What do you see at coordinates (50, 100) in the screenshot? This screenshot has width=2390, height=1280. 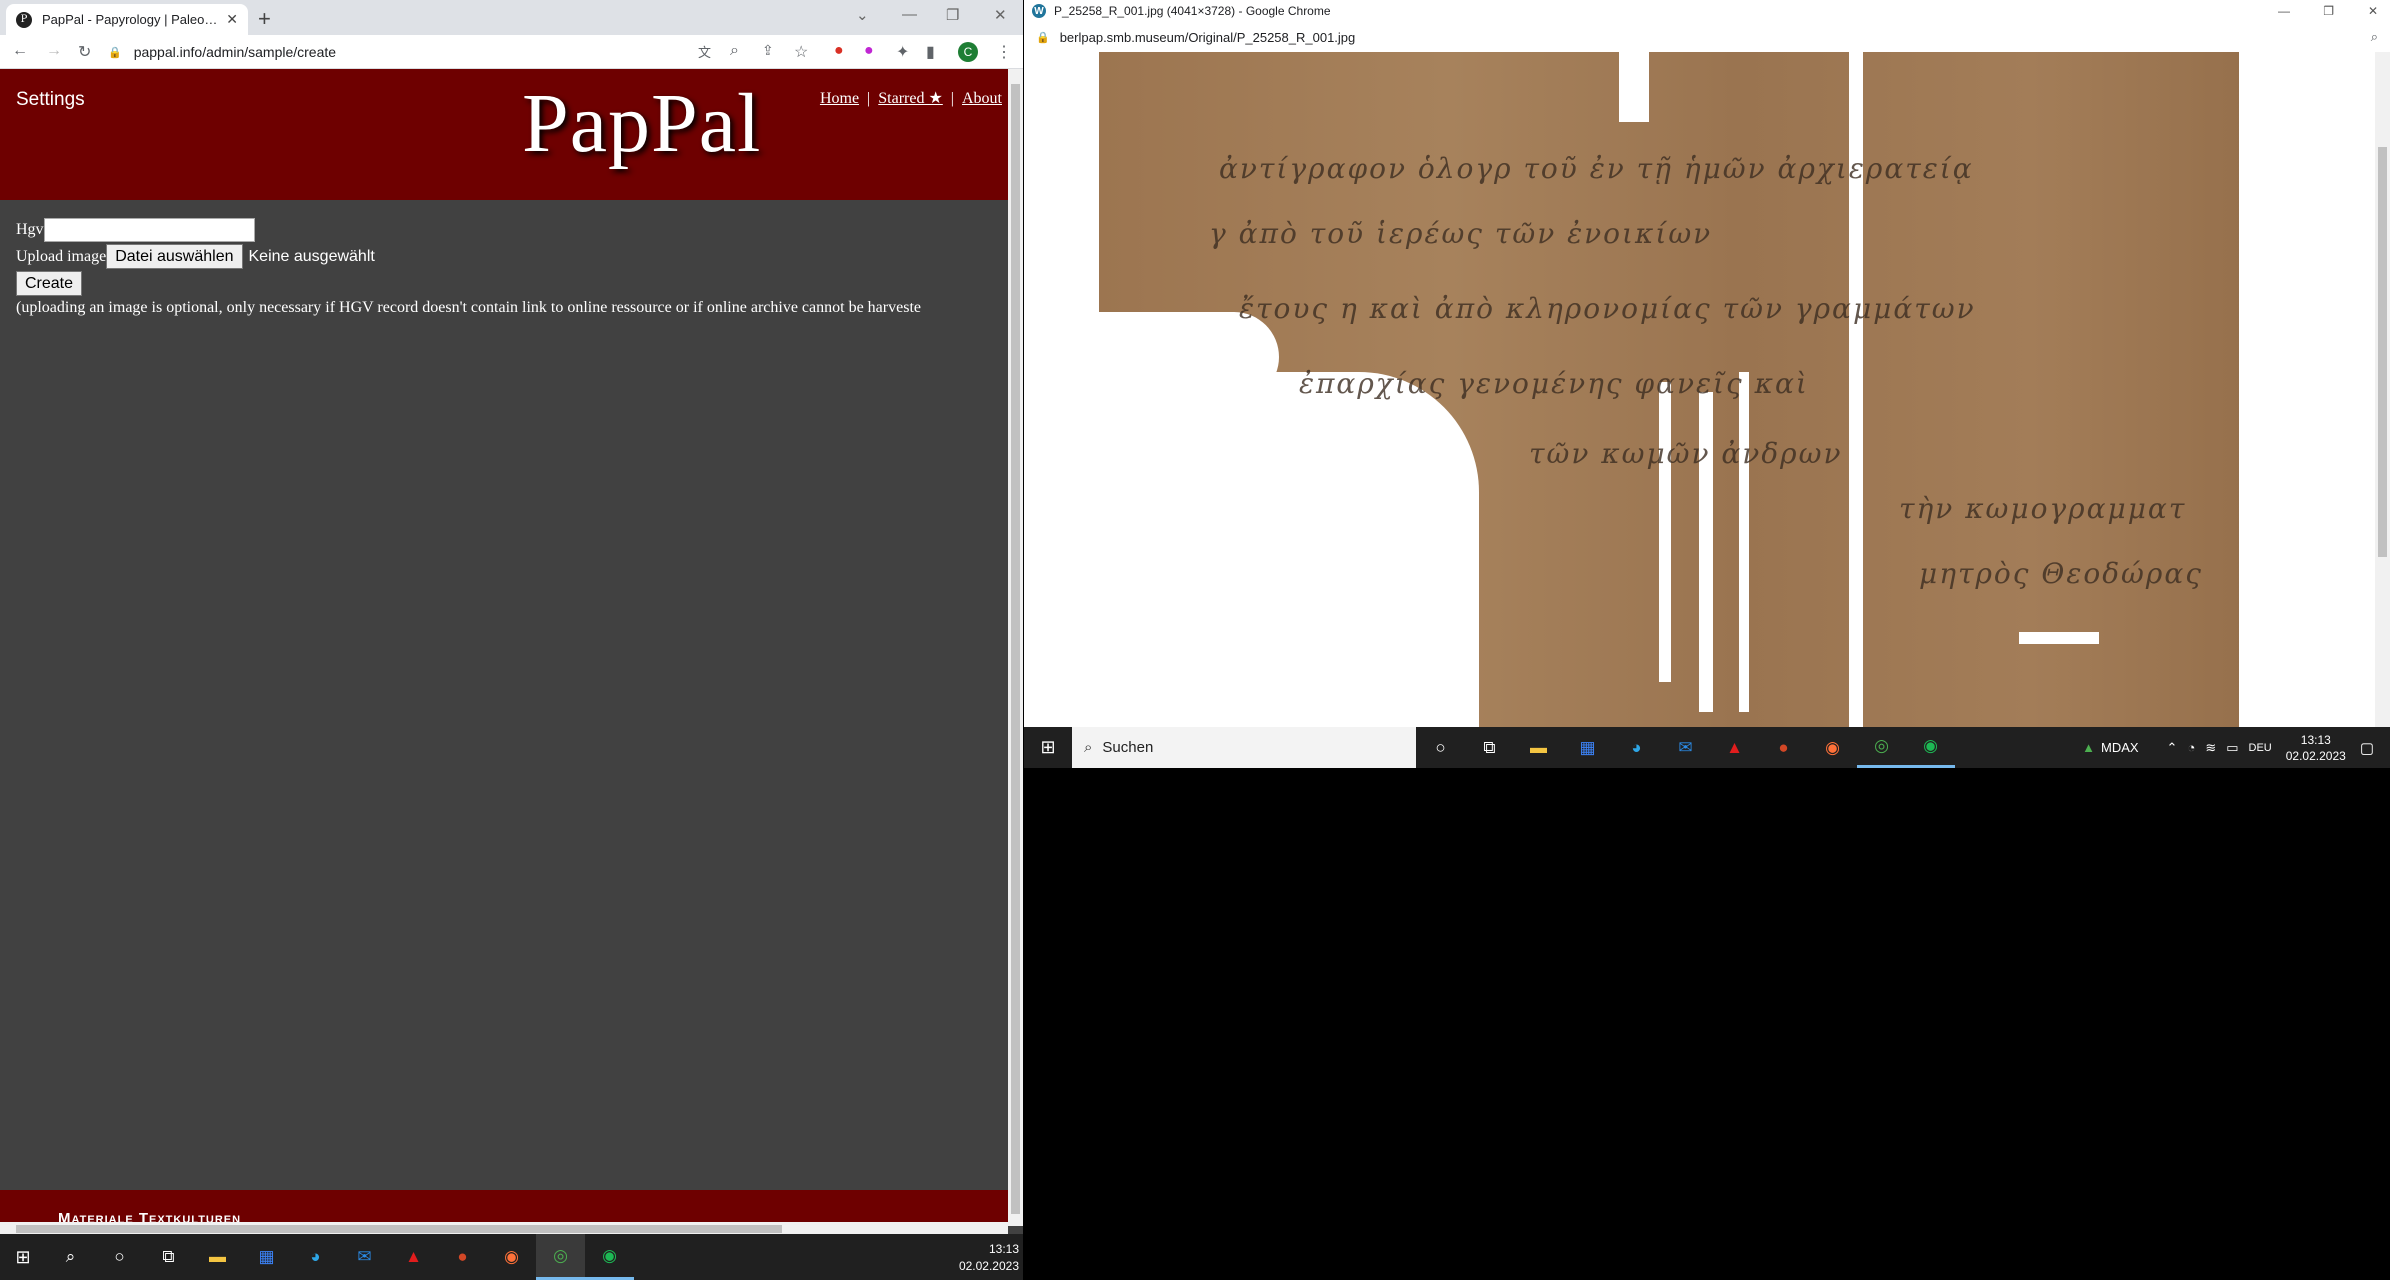 I see `settings-link: Settings` at bounding box center [50, 100].